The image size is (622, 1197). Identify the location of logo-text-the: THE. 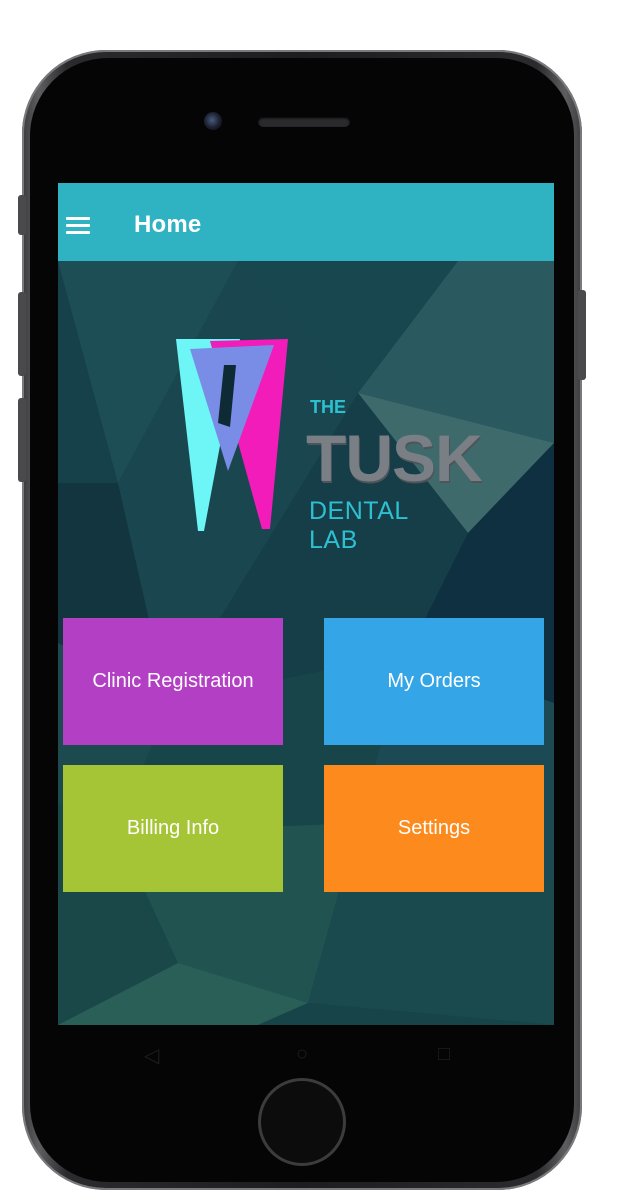
(328, 407).